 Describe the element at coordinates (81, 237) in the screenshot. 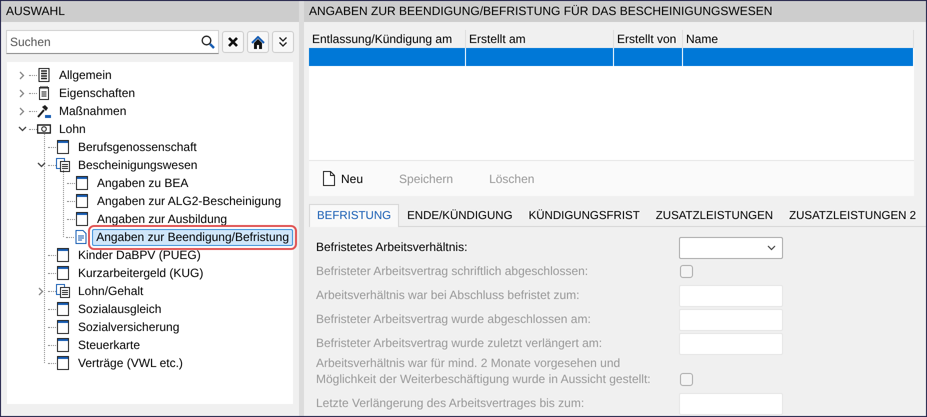

I see `document-icon` at that location.